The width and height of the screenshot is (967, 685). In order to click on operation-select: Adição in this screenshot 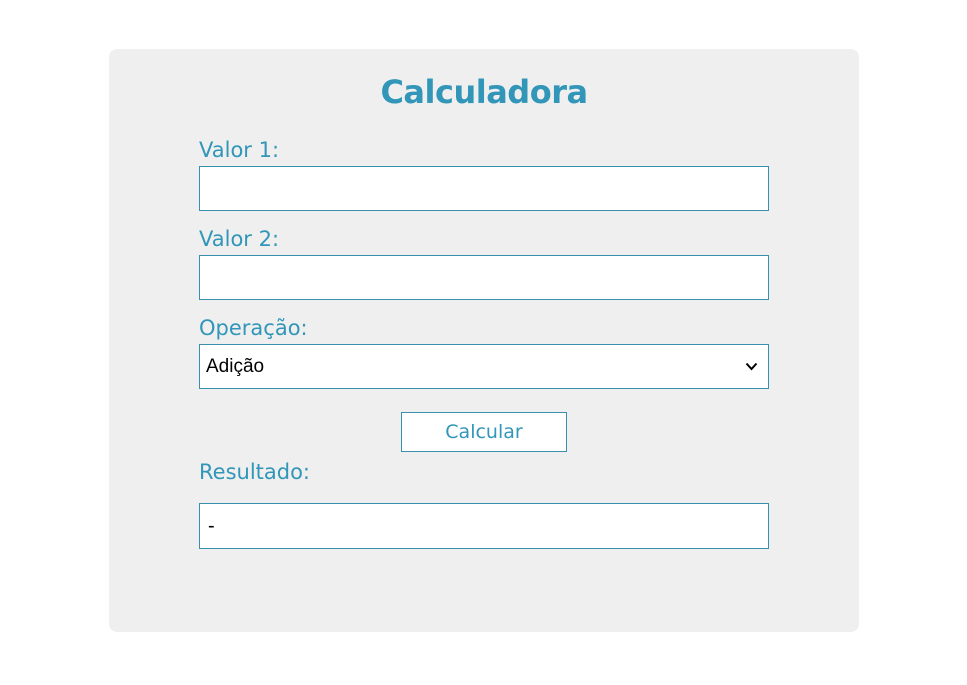, I will do `click(484, 366)`.